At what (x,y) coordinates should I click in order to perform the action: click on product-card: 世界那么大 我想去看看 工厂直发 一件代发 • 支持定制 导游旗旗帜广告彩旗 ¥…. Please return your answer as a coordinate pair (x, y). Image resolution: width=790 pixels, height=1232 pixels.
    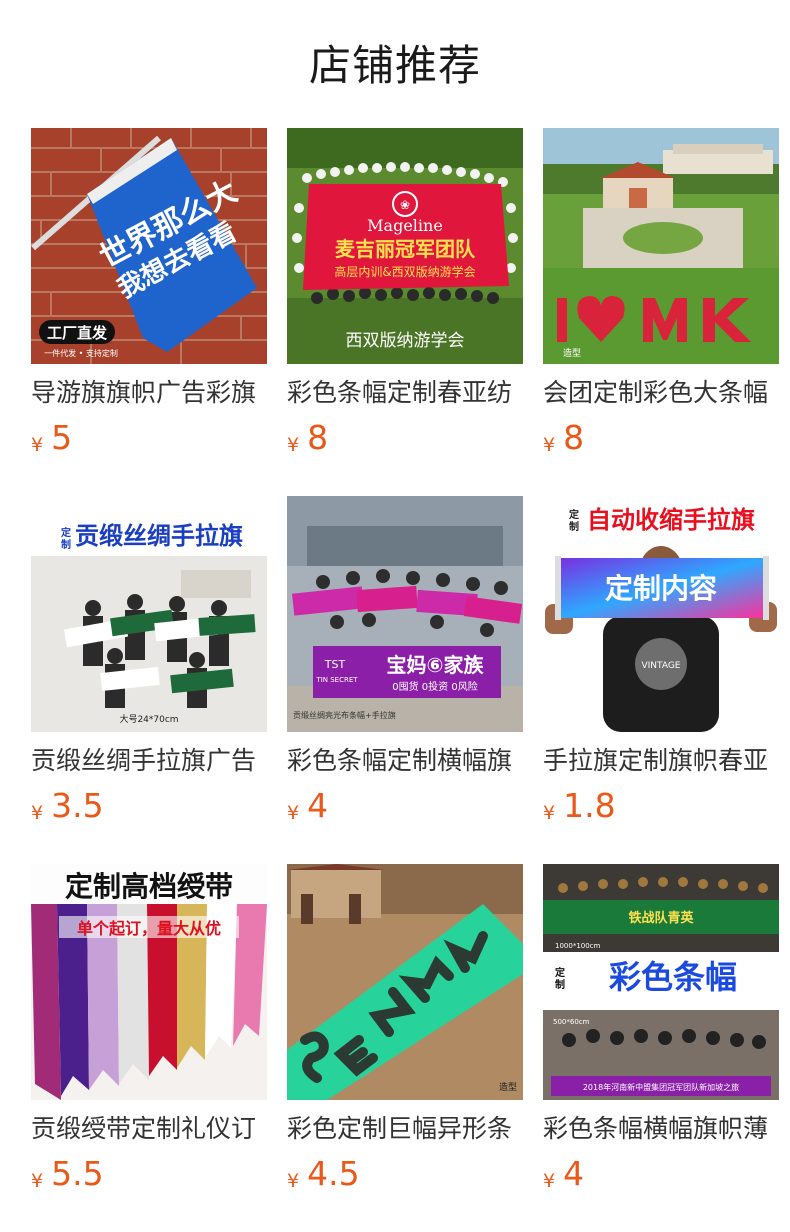
    Looking at the image, I should click on (149, 312).